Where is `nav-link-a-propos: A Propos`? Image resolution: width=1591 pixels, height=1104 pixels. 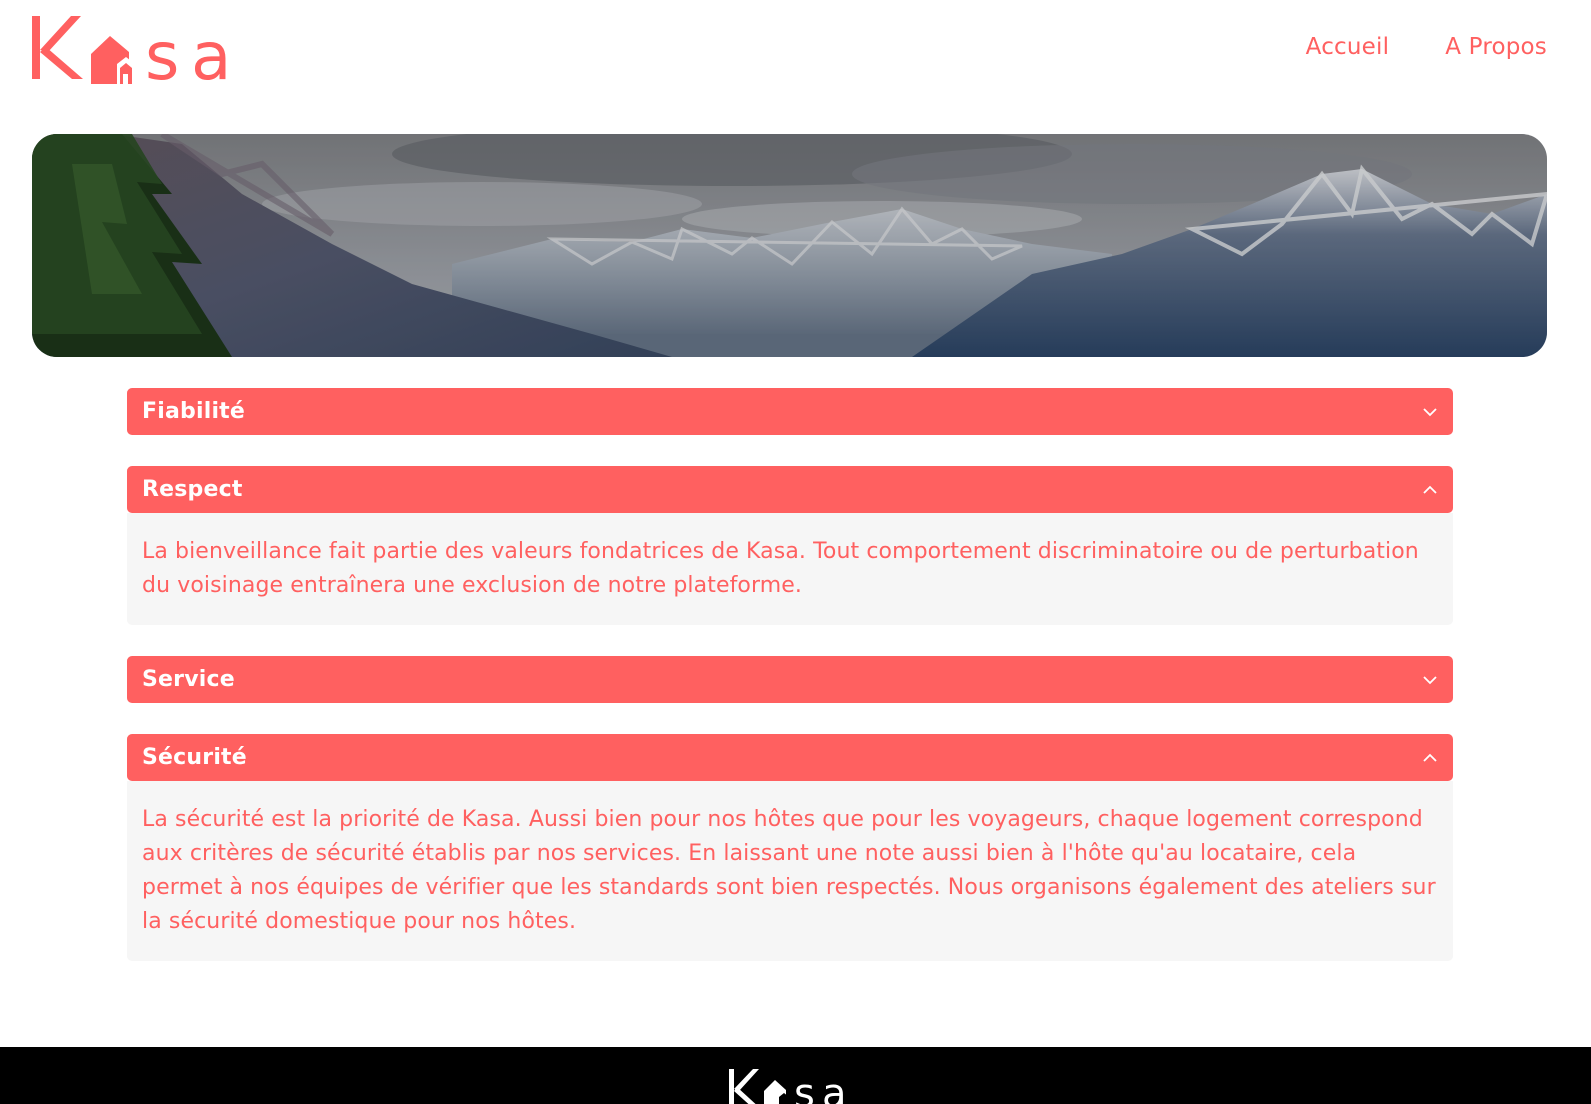 nav-link-a-propos: A Propos is located at coordinates (1496, 47).